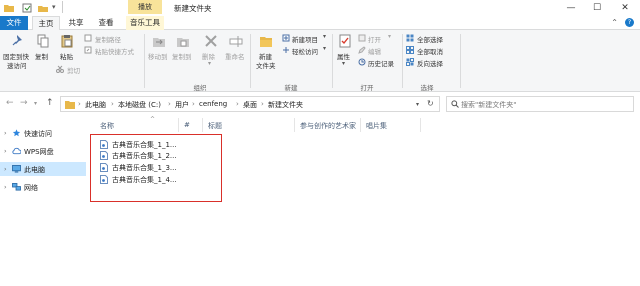 This screenshot has height=286, width=640. What do you see at coordinates (306, 38) in the screenshot?
I see `new-item-button: 新建项目 ▾` at bounding box center [306, 38].